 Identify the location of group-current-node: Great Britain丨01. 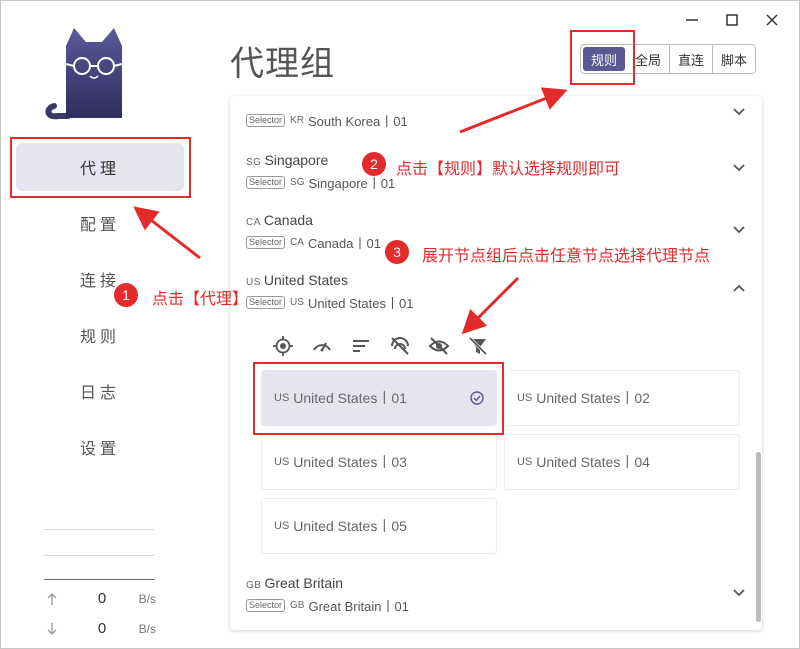
(358, 606).